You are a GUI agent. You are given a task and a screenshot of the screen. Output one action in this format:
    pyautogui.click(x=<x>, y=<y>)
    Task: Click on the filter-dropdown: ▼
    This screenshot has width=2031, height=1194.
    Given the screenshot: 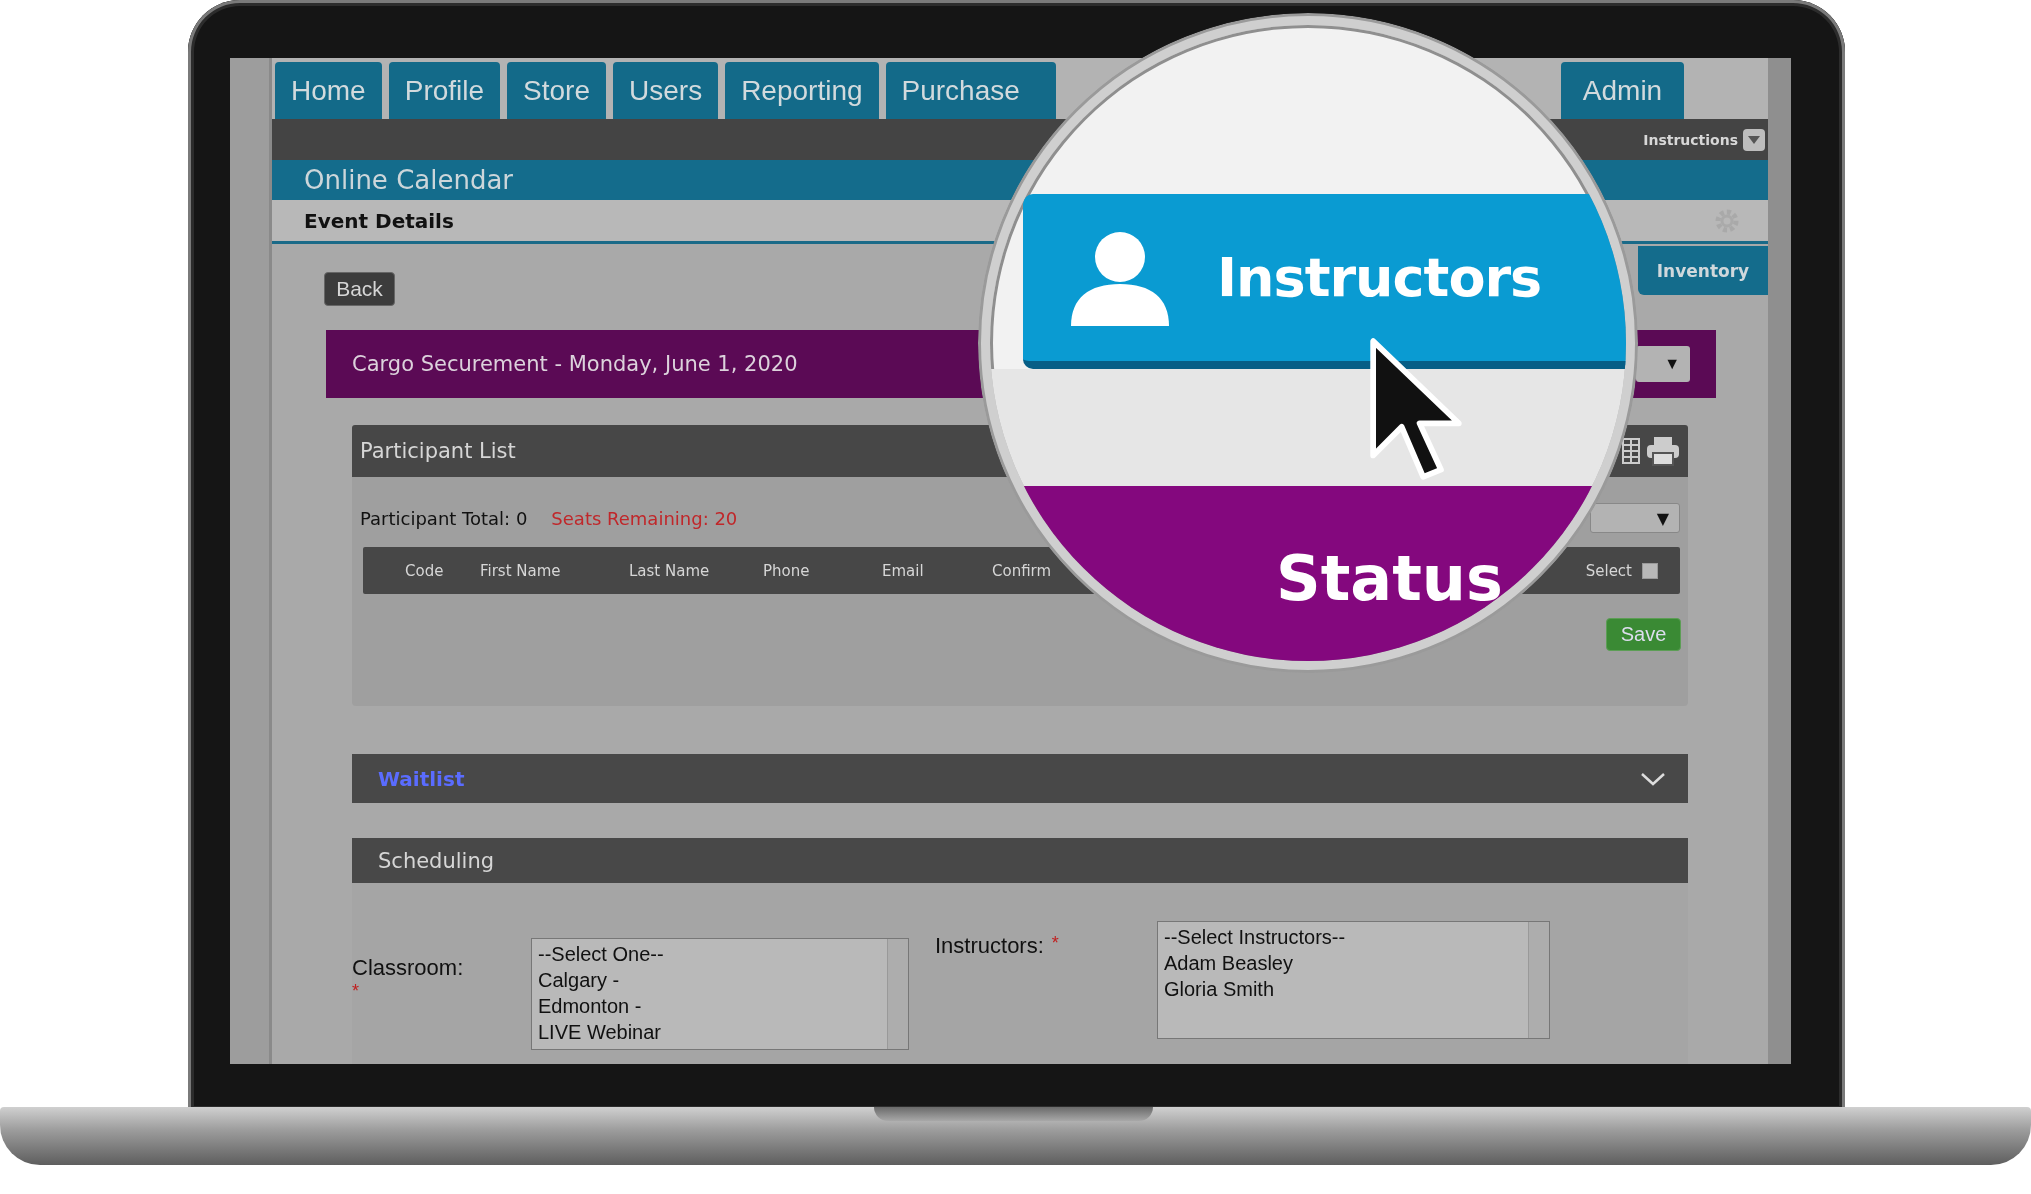 What is the action you would take?
    pyautogui.click(x=1635, y=518)
    